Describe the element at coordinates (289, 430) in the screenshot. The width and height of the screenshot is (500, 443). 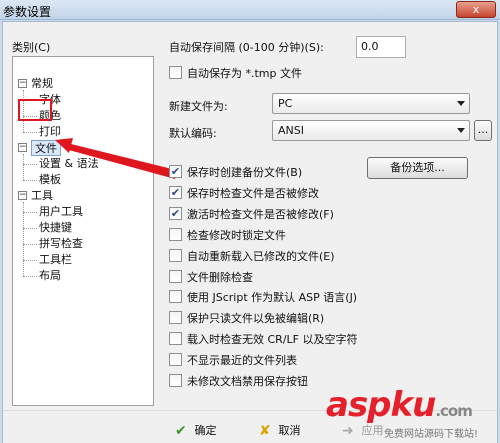
I see `cancel-label: 取消` at that location.